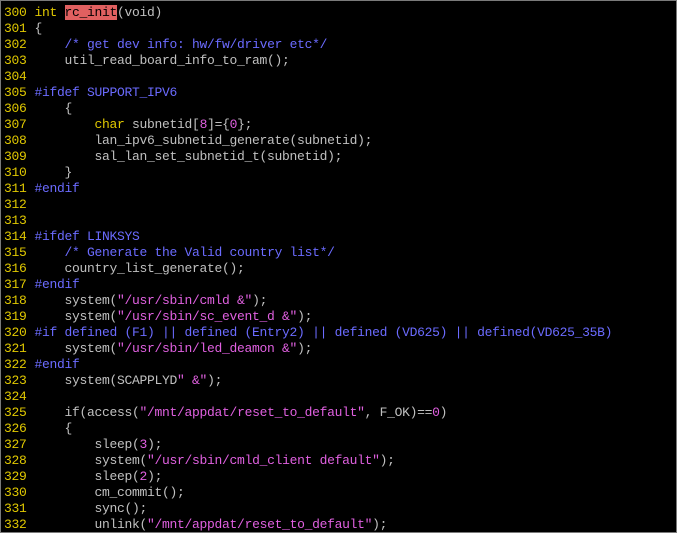 The image size is (677, 533). Describe the element at coordinates (15, 172) in the screenshot. I see `line-number: 310` at that location.